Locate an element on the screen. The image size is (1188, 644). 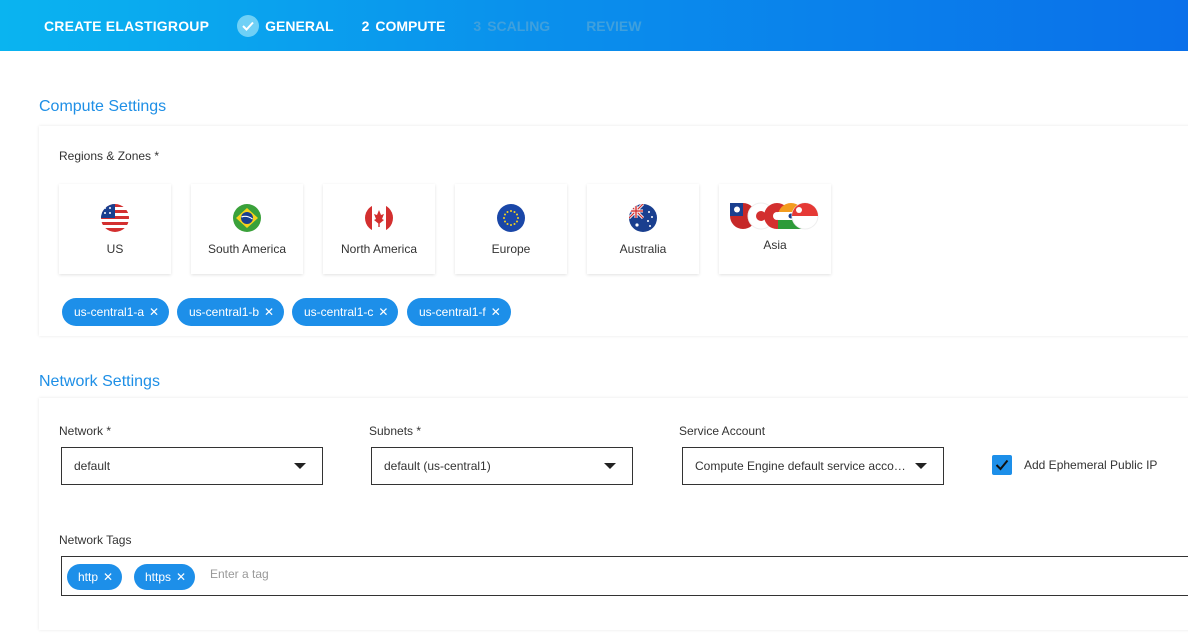
network-tags-input: http ✕ https ✕ Enter a tag is located at coordinates (624, 576).